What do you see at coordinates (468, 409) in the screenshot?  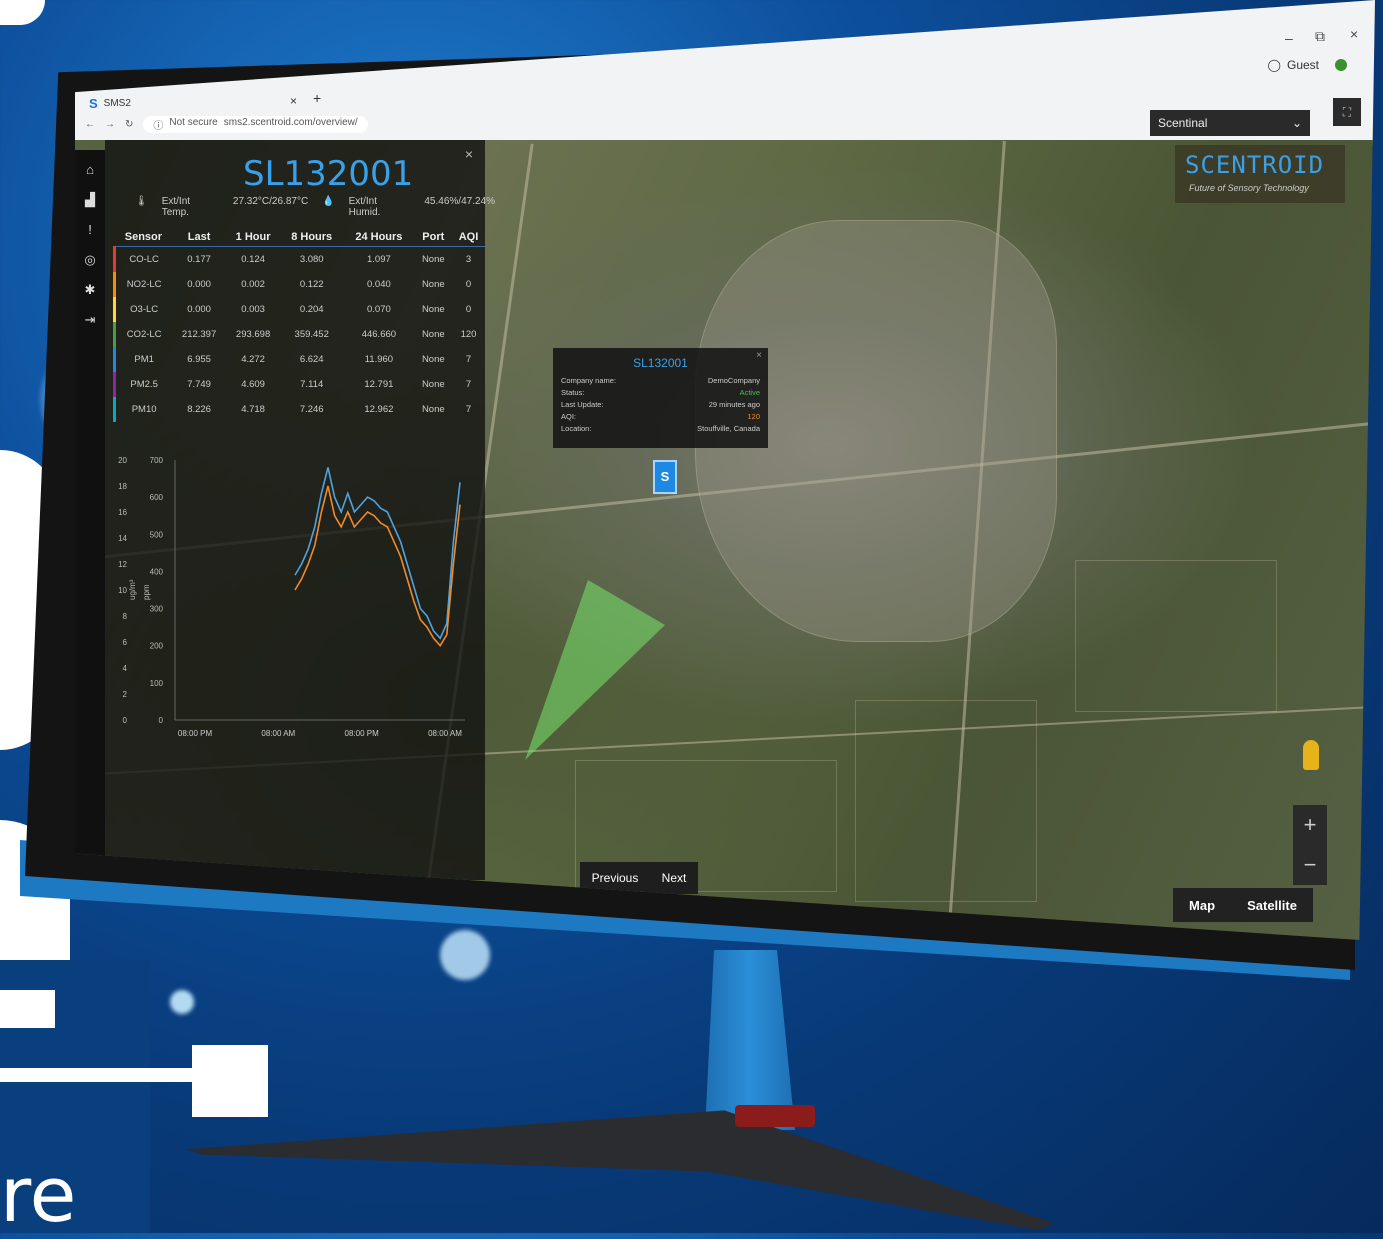 I see `cell-aqi: 7` at bounding box center [468, 409].